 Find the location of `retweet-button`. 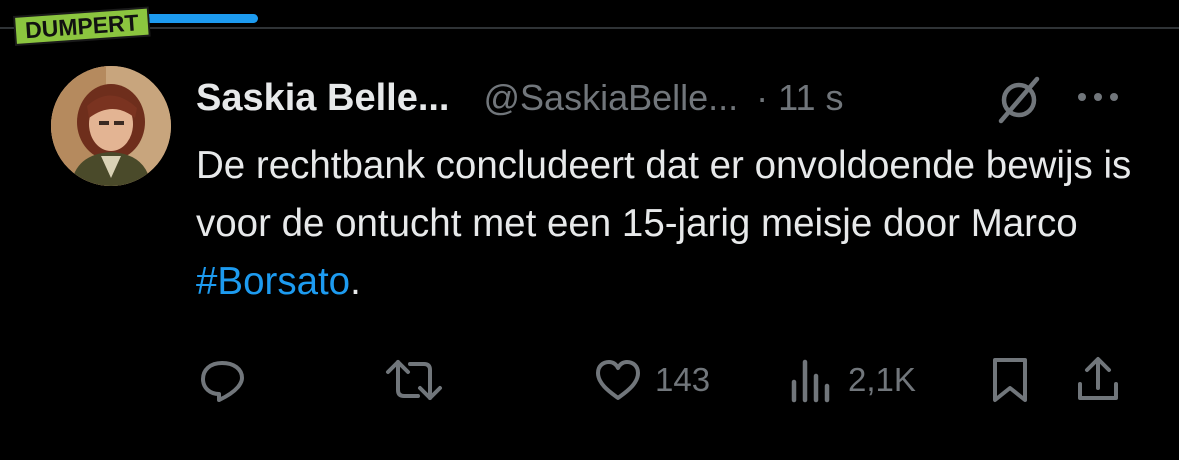

retweet-button is located at coordinates (420, 380).